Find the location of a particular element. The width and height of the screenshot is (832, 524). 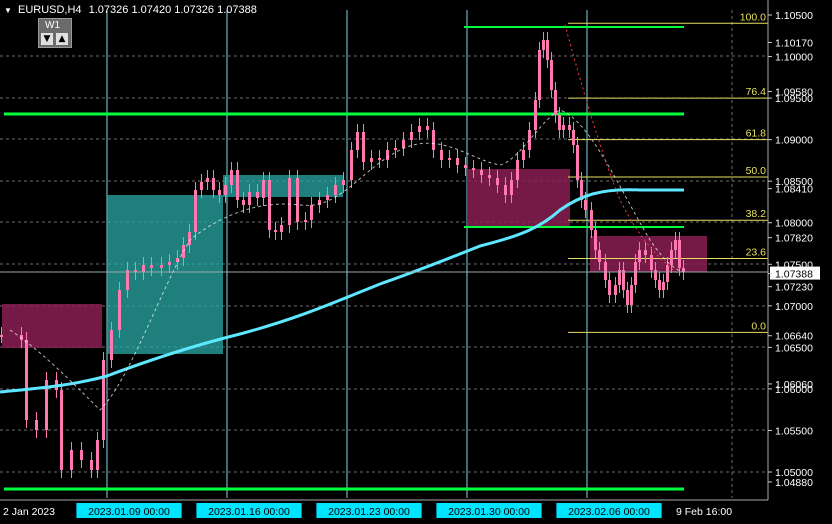

price-axis-label-18: 1.05500 is located at coordinates (794, 431).